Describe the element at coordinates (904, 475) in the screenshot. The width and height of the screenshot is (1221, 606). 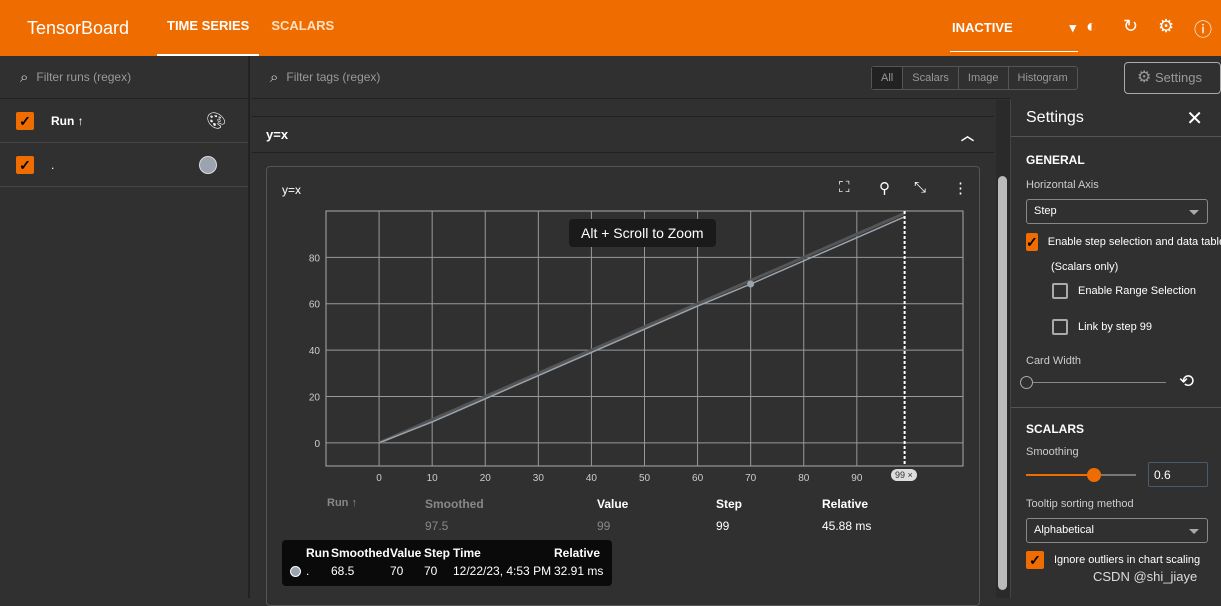
I see `step-marker-chip: 99 ×` at that location.